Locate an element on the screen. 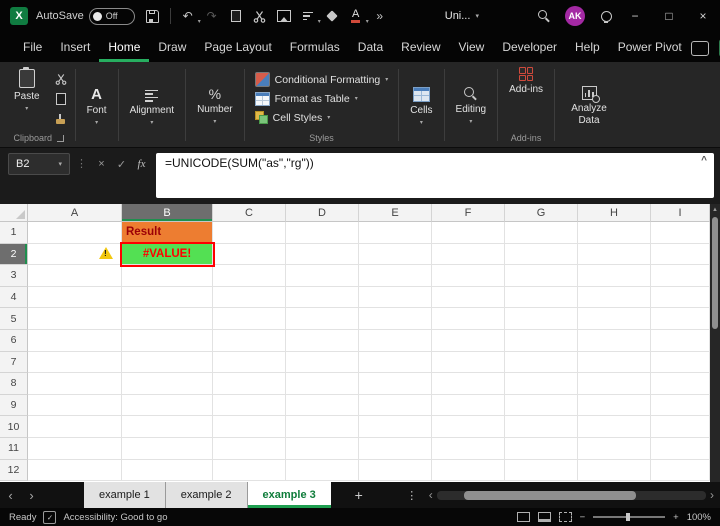  row-header-10: 10 is located at coordinates (14, 427).